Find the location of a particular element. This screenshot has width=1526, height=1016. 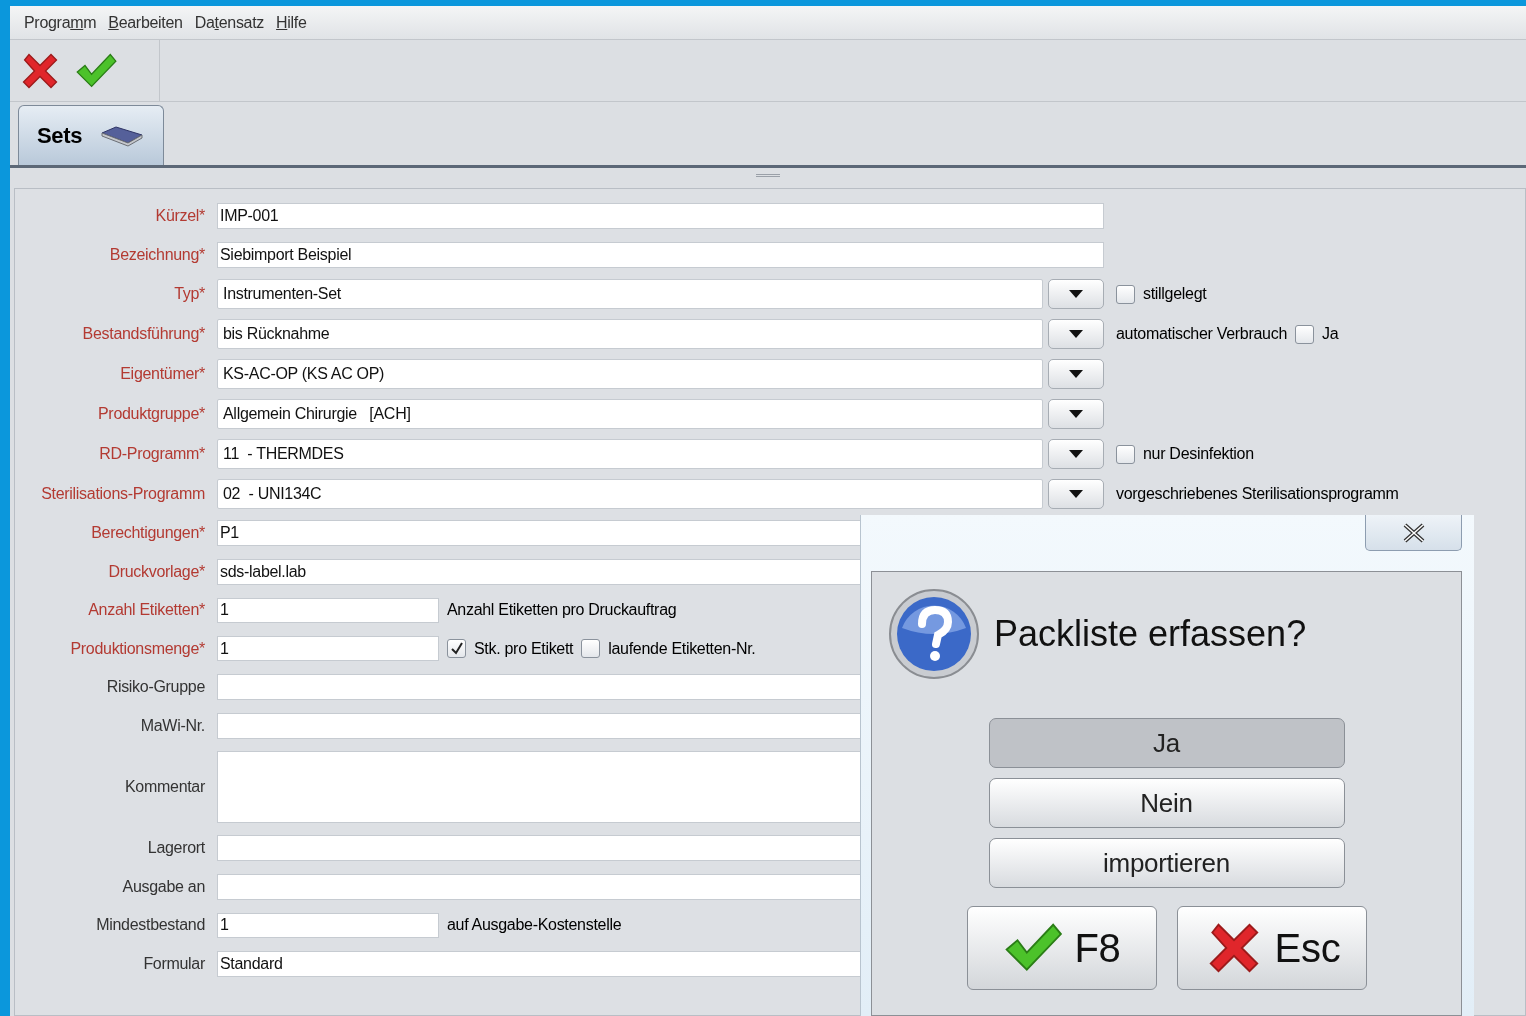

confirm-button: F8 is located at coordinates (1061, 948).